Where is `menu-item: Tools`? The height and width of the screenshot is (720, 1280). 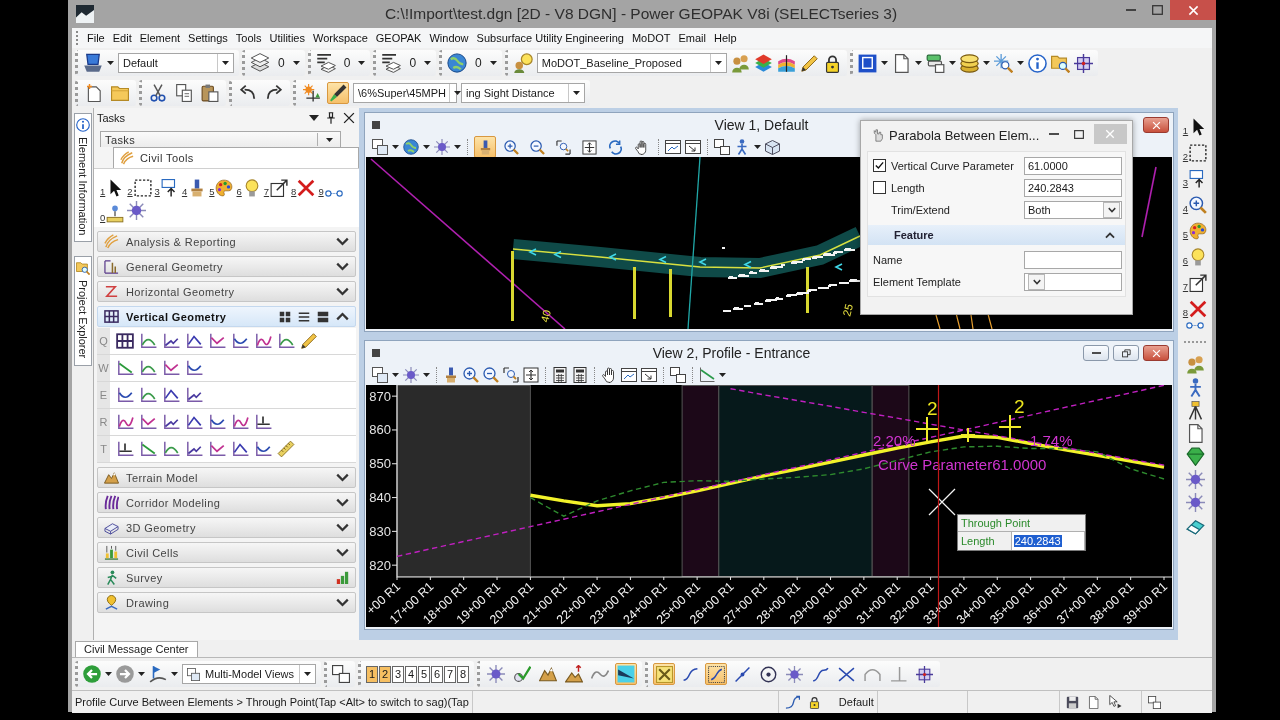 menu-item: Tools is located at coordinates (248, 38).